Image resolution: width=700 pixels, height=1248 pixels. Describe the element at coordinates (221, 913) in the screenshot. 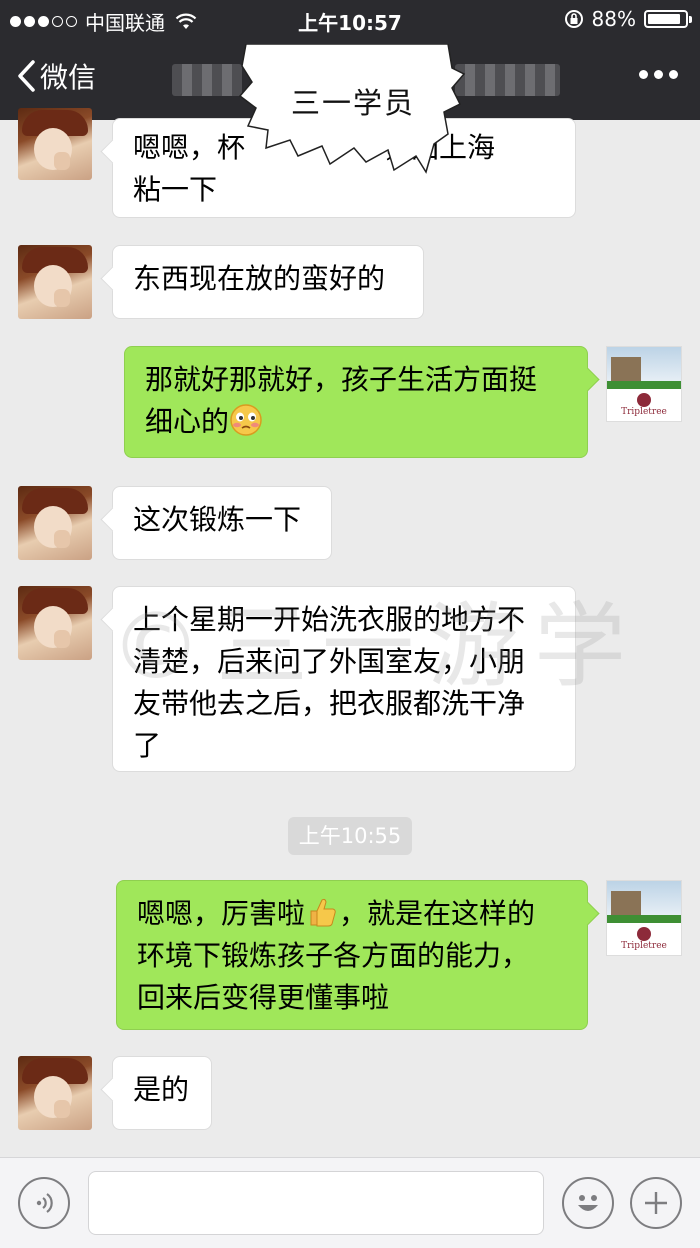

I see `message-text: 嗯嗯，厉害啦` at that location.